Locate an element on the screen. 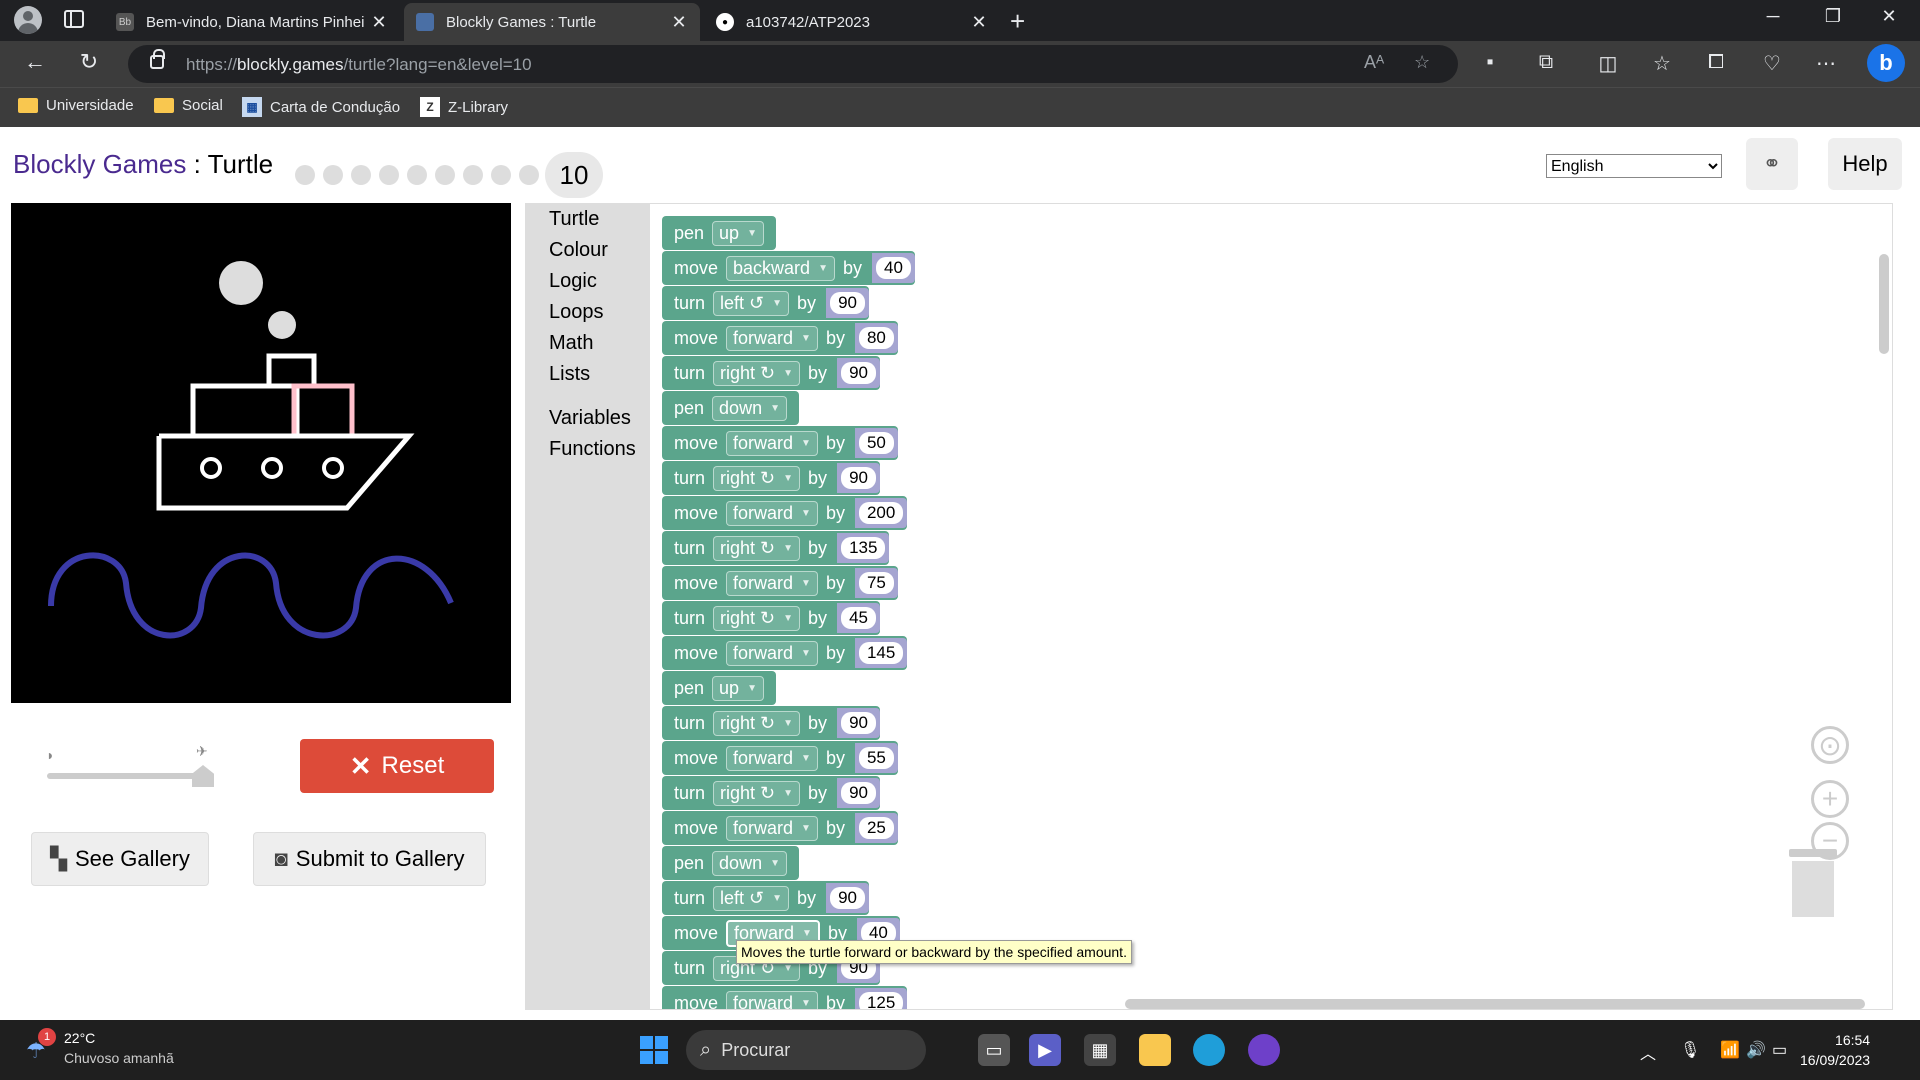 The height and width of the screenshot is (1080, 1920). read-aloud-icon: Aᴬ is located at coordinates (1374, 62).